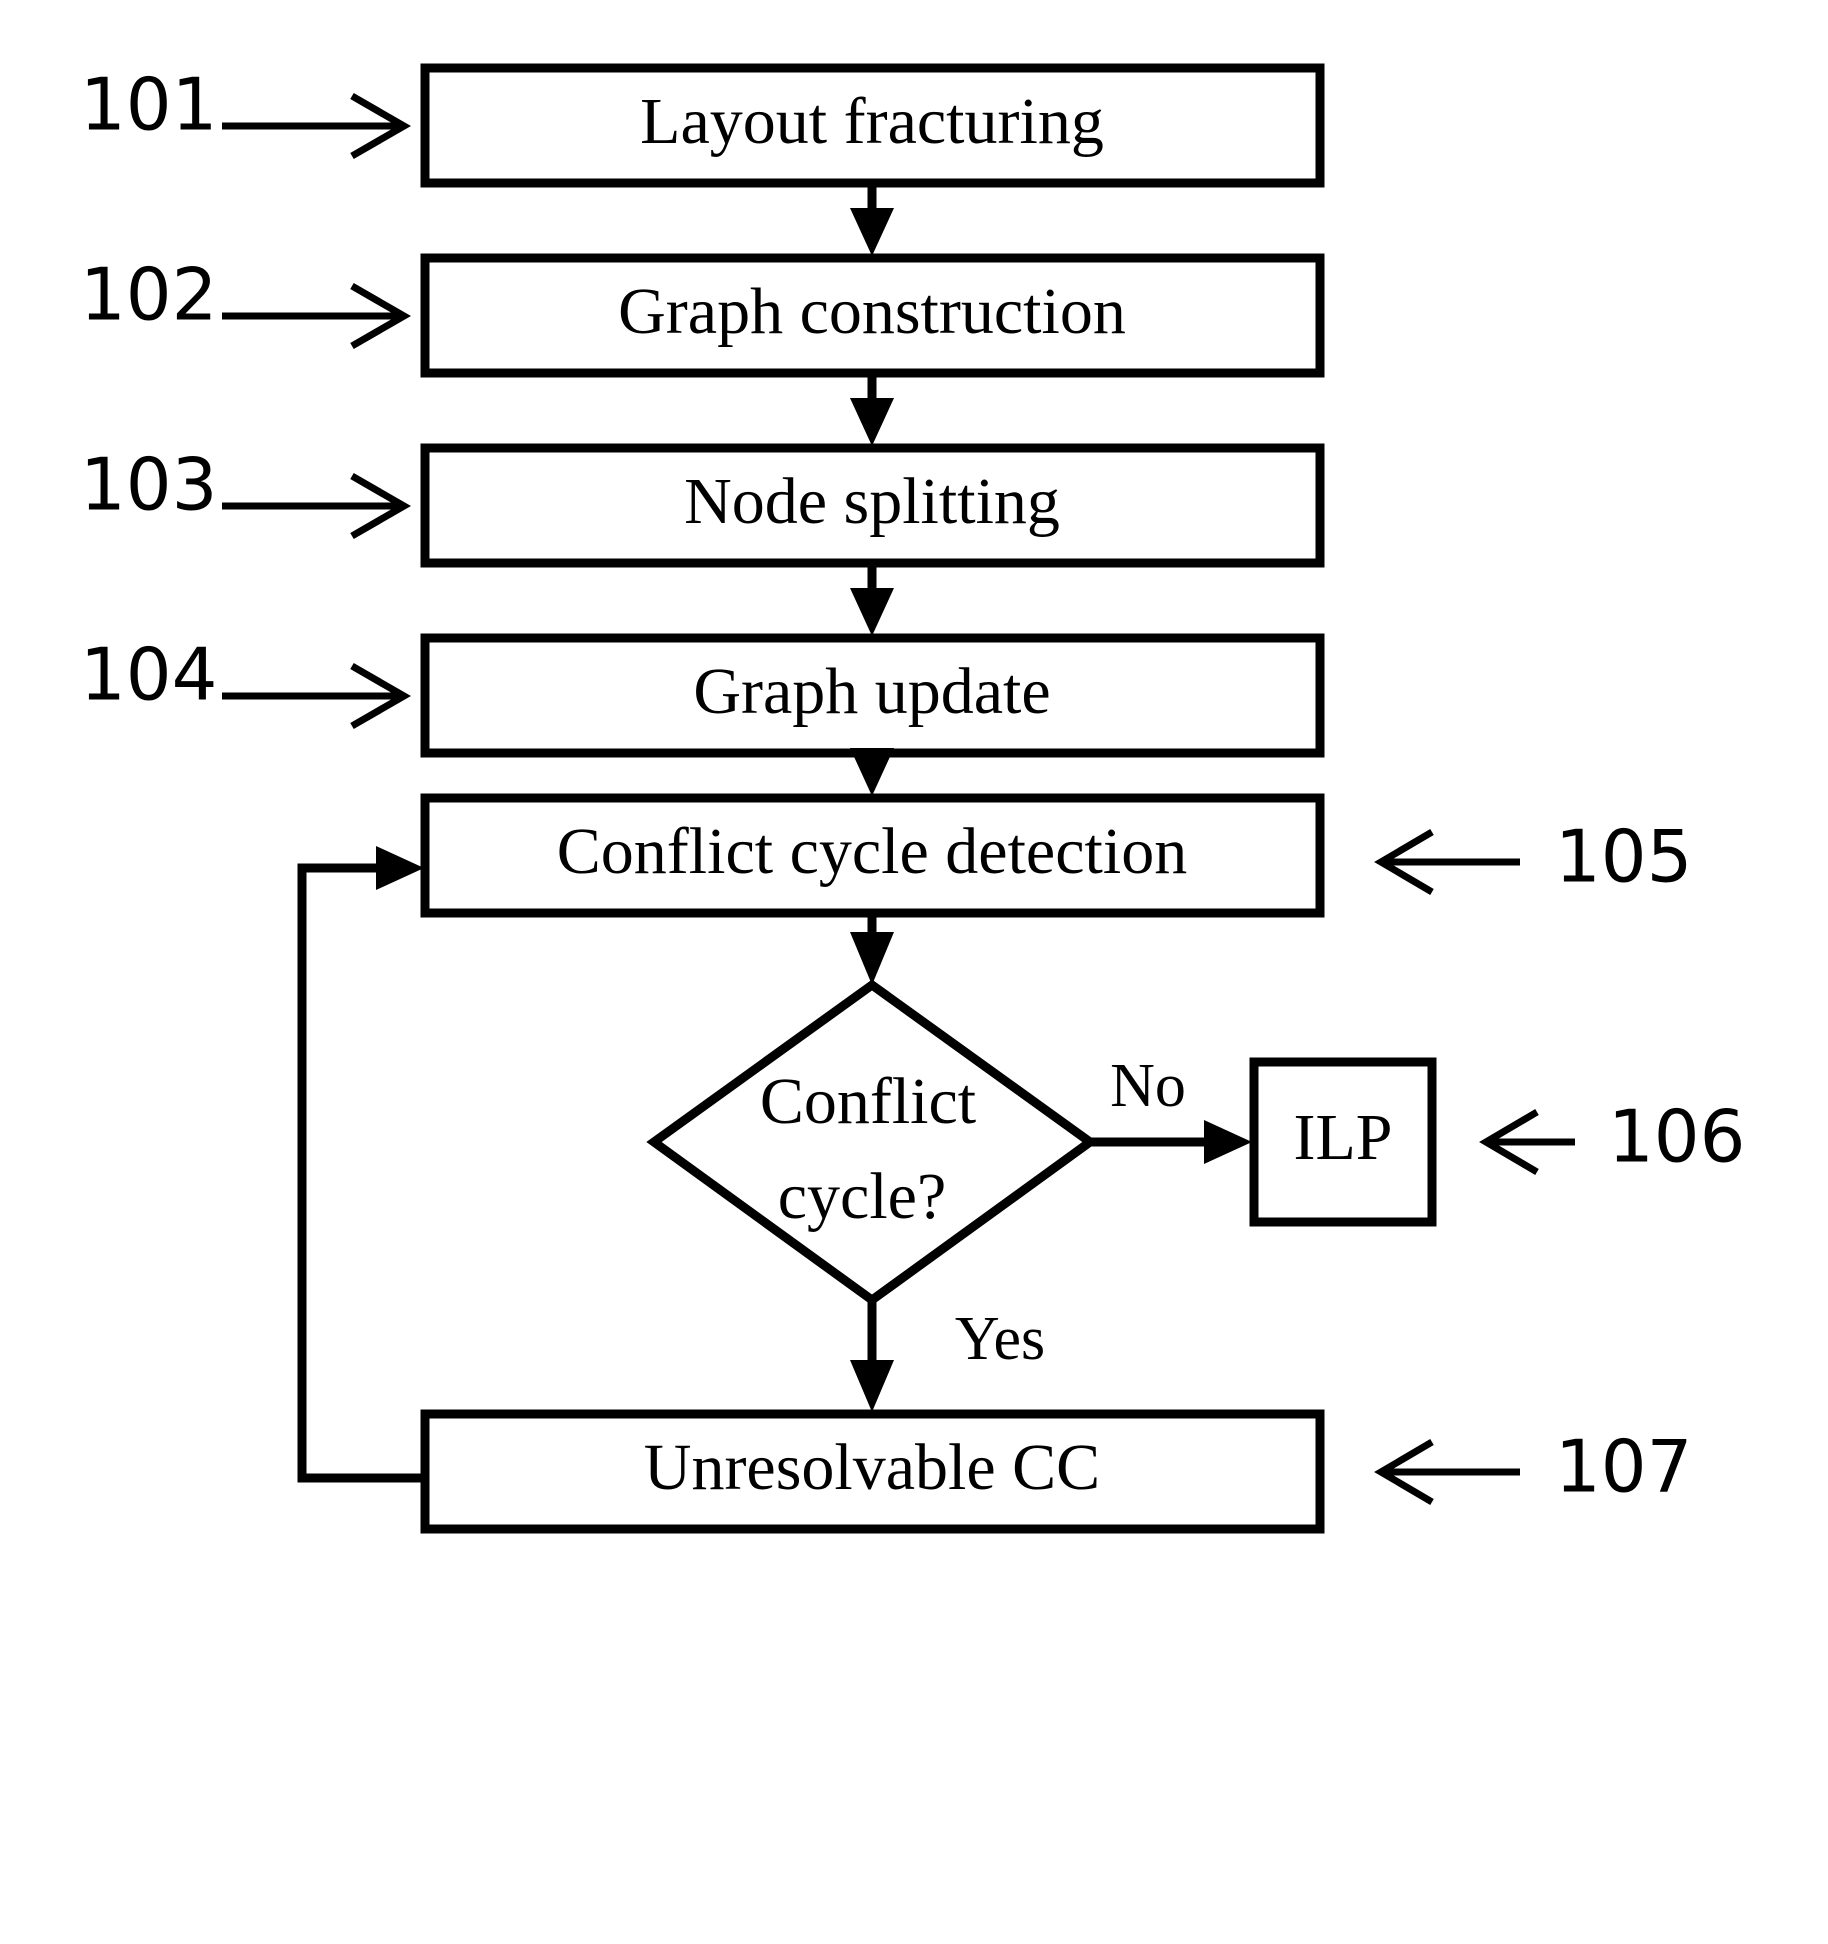 The width and height of the screenshot is (1828, 1944). What do you see at coordinates (872, 121) in the screenshot?
I see `box-101-label: Layout fracturing` at bounding box center [872, 121].